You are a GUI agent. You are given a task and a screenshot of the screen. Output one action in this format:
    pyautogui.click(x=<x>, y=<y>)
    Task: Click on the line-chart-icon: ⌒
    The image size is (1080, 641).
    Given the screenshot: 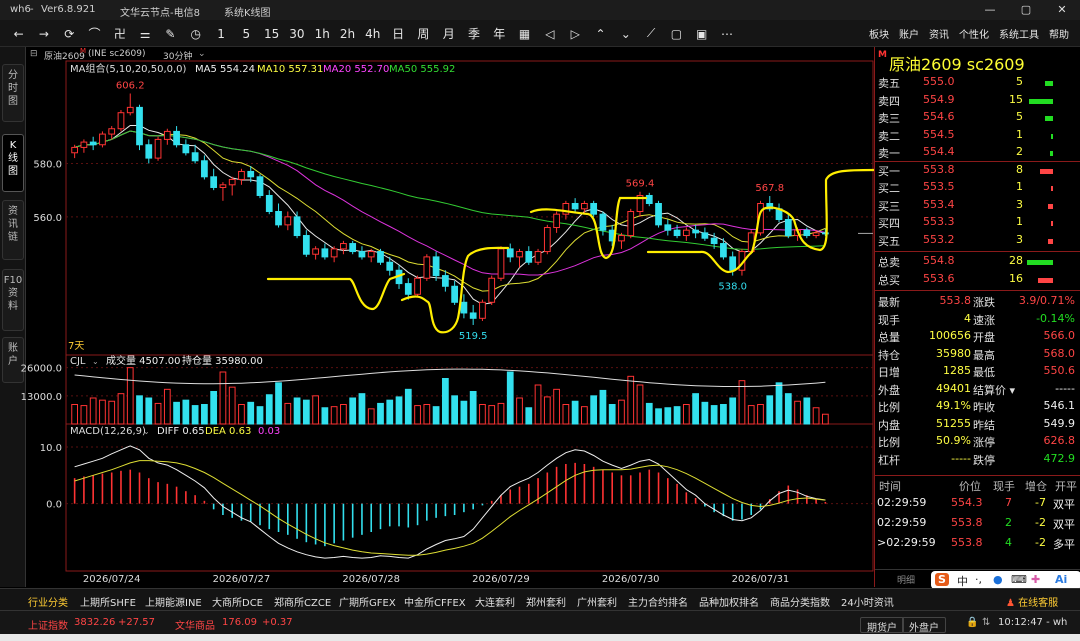 What is the action you would take?
    pyautogui.click(x=94, y=33)
    